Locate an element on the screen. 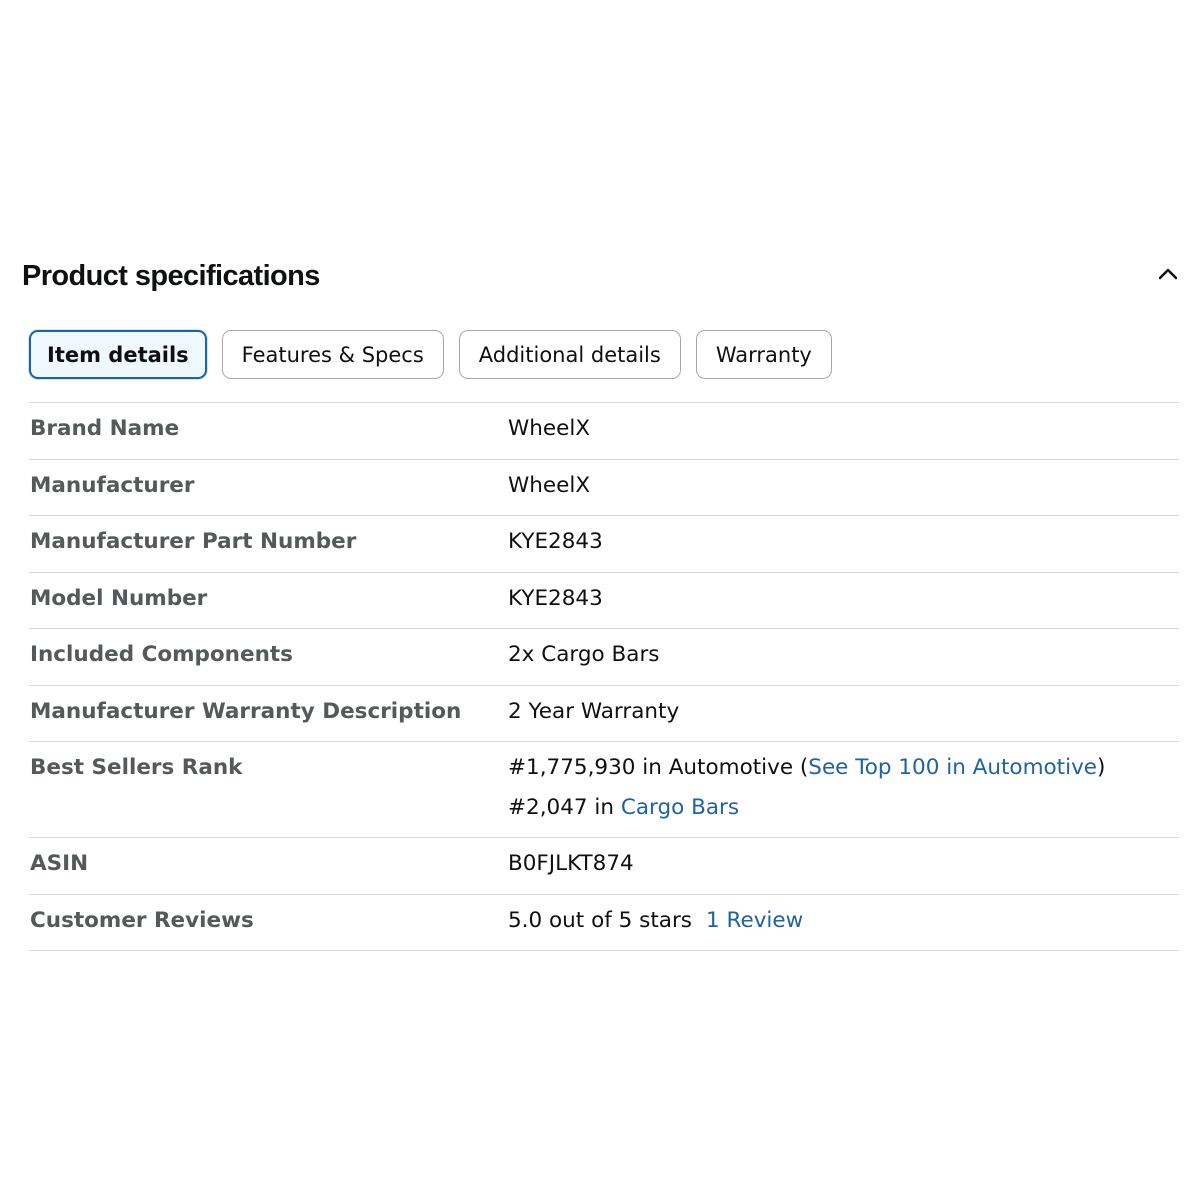  spec-row-included-components: Included Components 2x Cargo Bars is located at coordinates (604, 657).